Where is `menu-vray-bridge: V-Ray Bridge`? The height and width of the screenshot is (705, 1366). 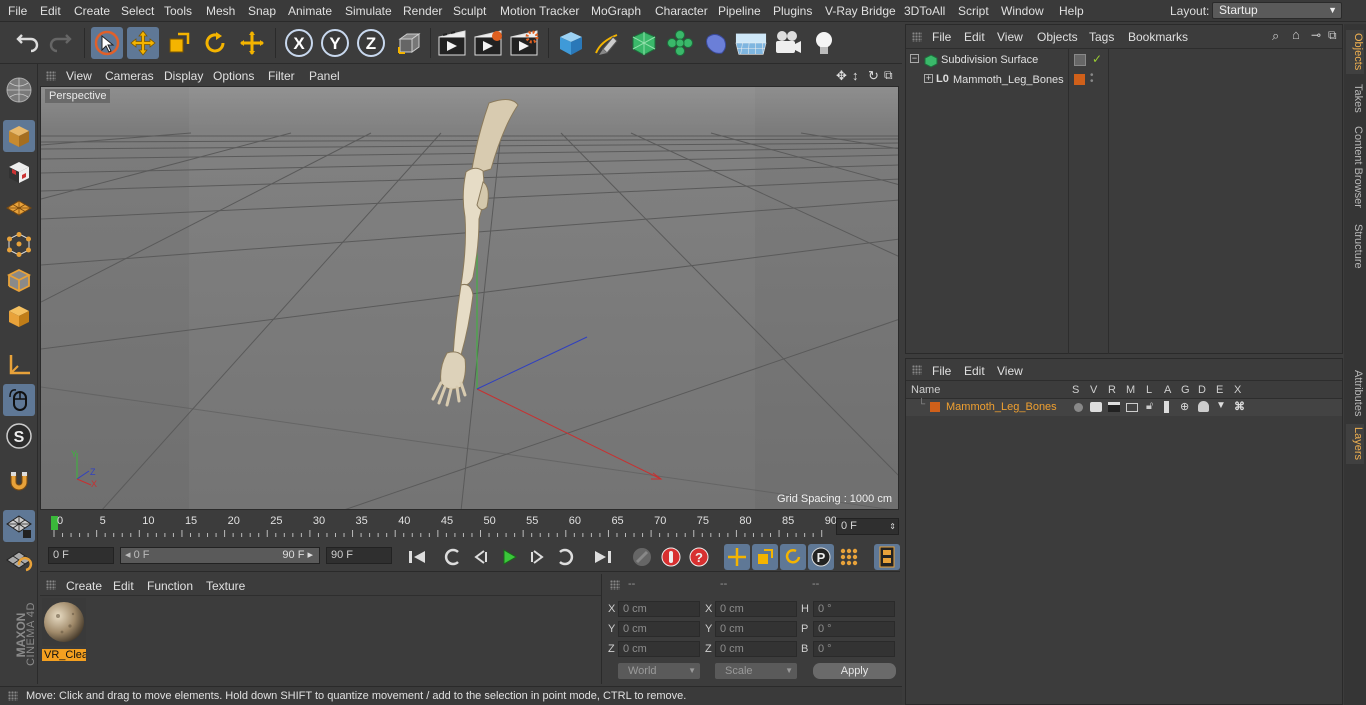
menu-vray-bridge: V-Ray Bridge is located at coordinates (860, 11).